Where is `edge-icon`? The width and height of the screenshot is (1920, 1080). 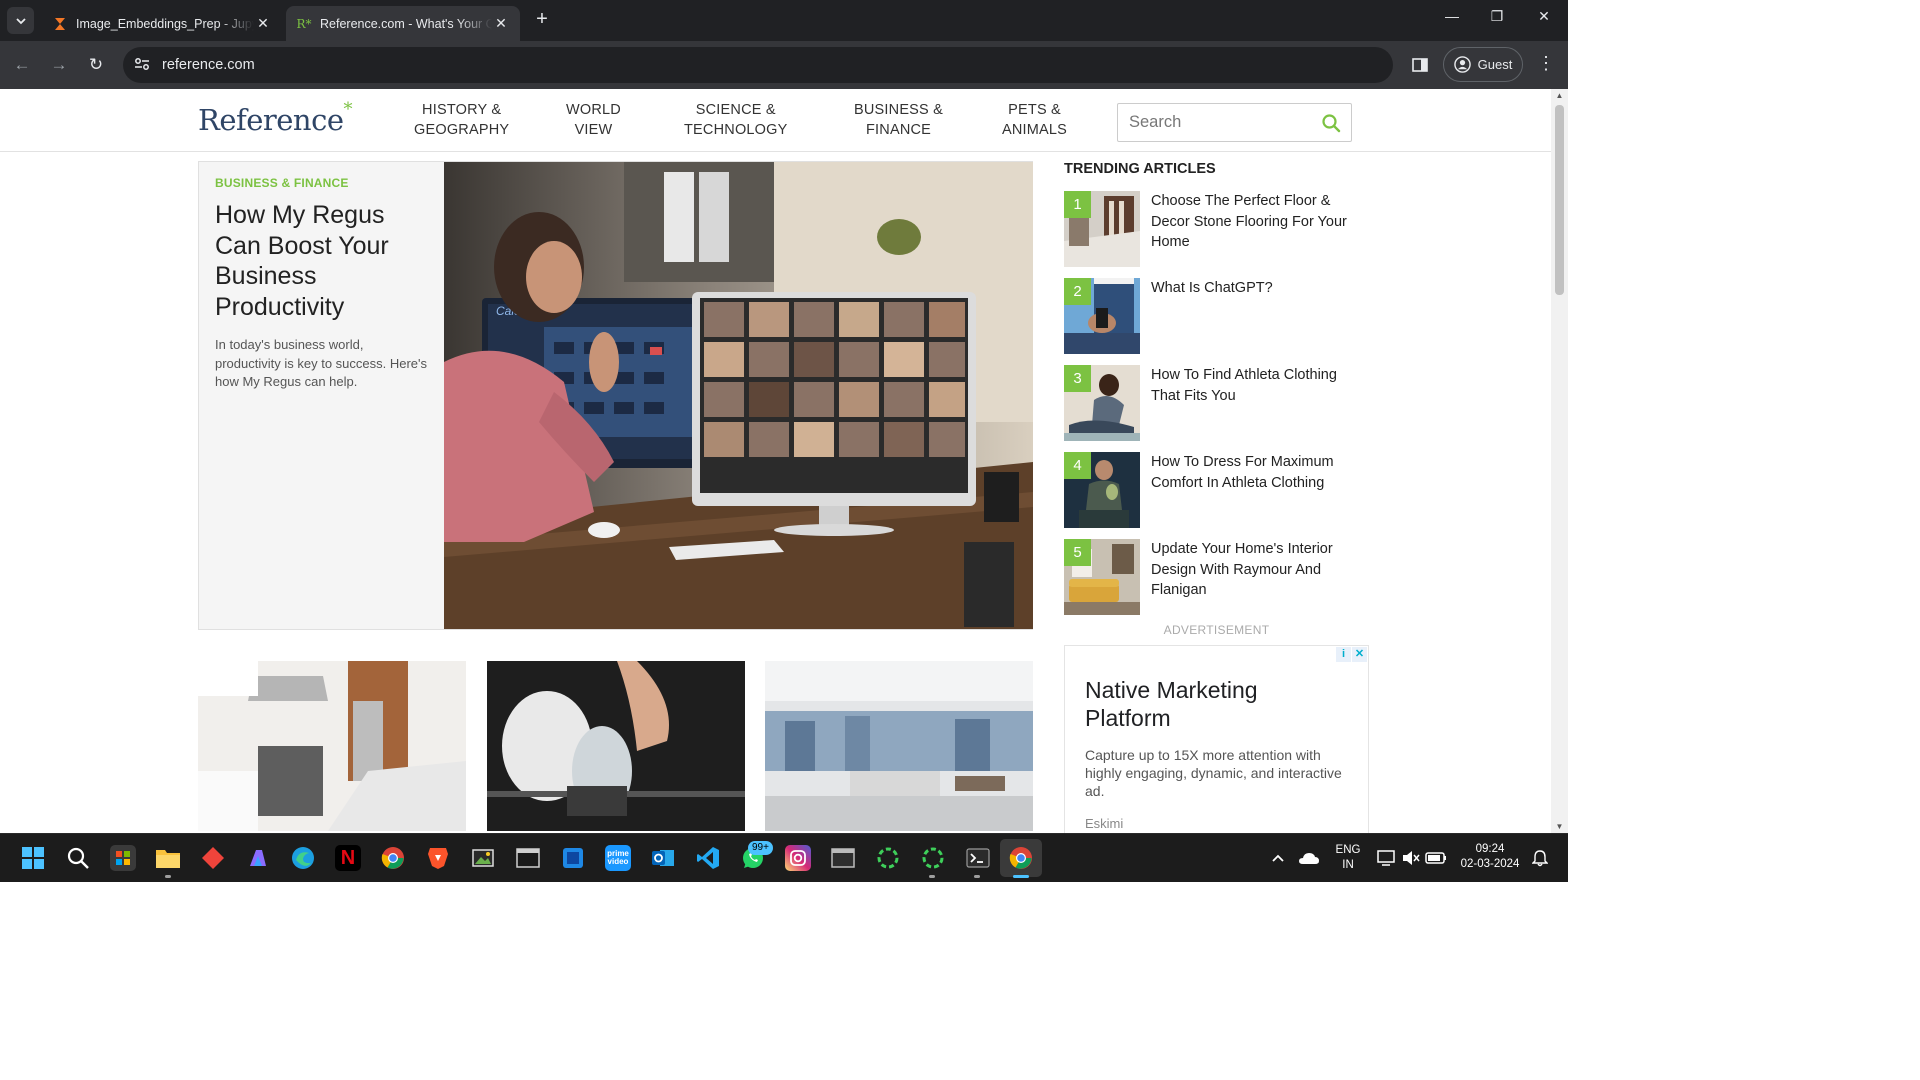
edge-icon is located at coordinates (303, 858).